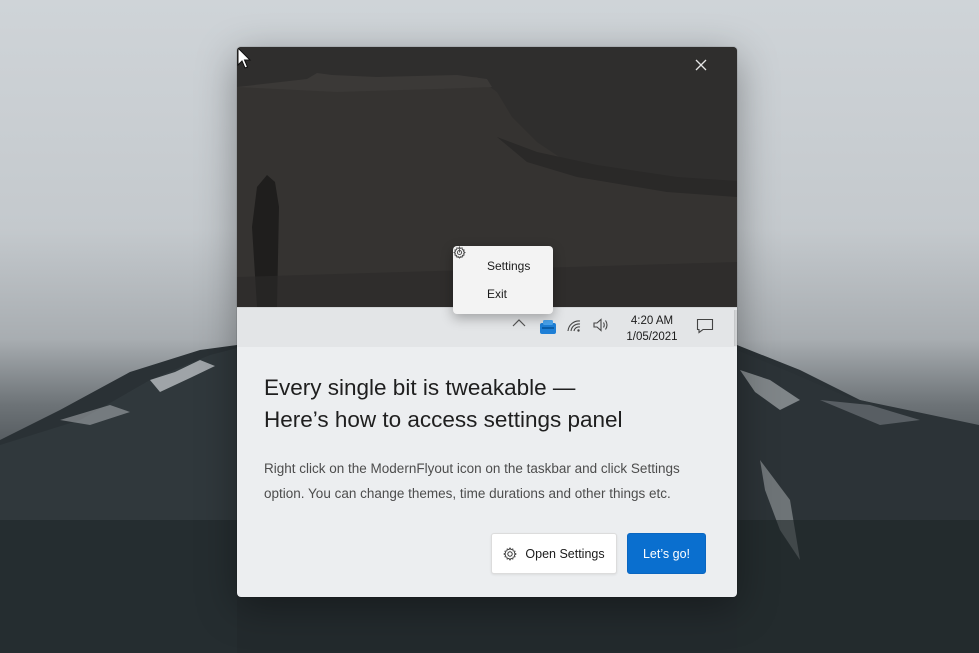  I want to click on lets-go-label: Let’s go!, so click(666, 553).